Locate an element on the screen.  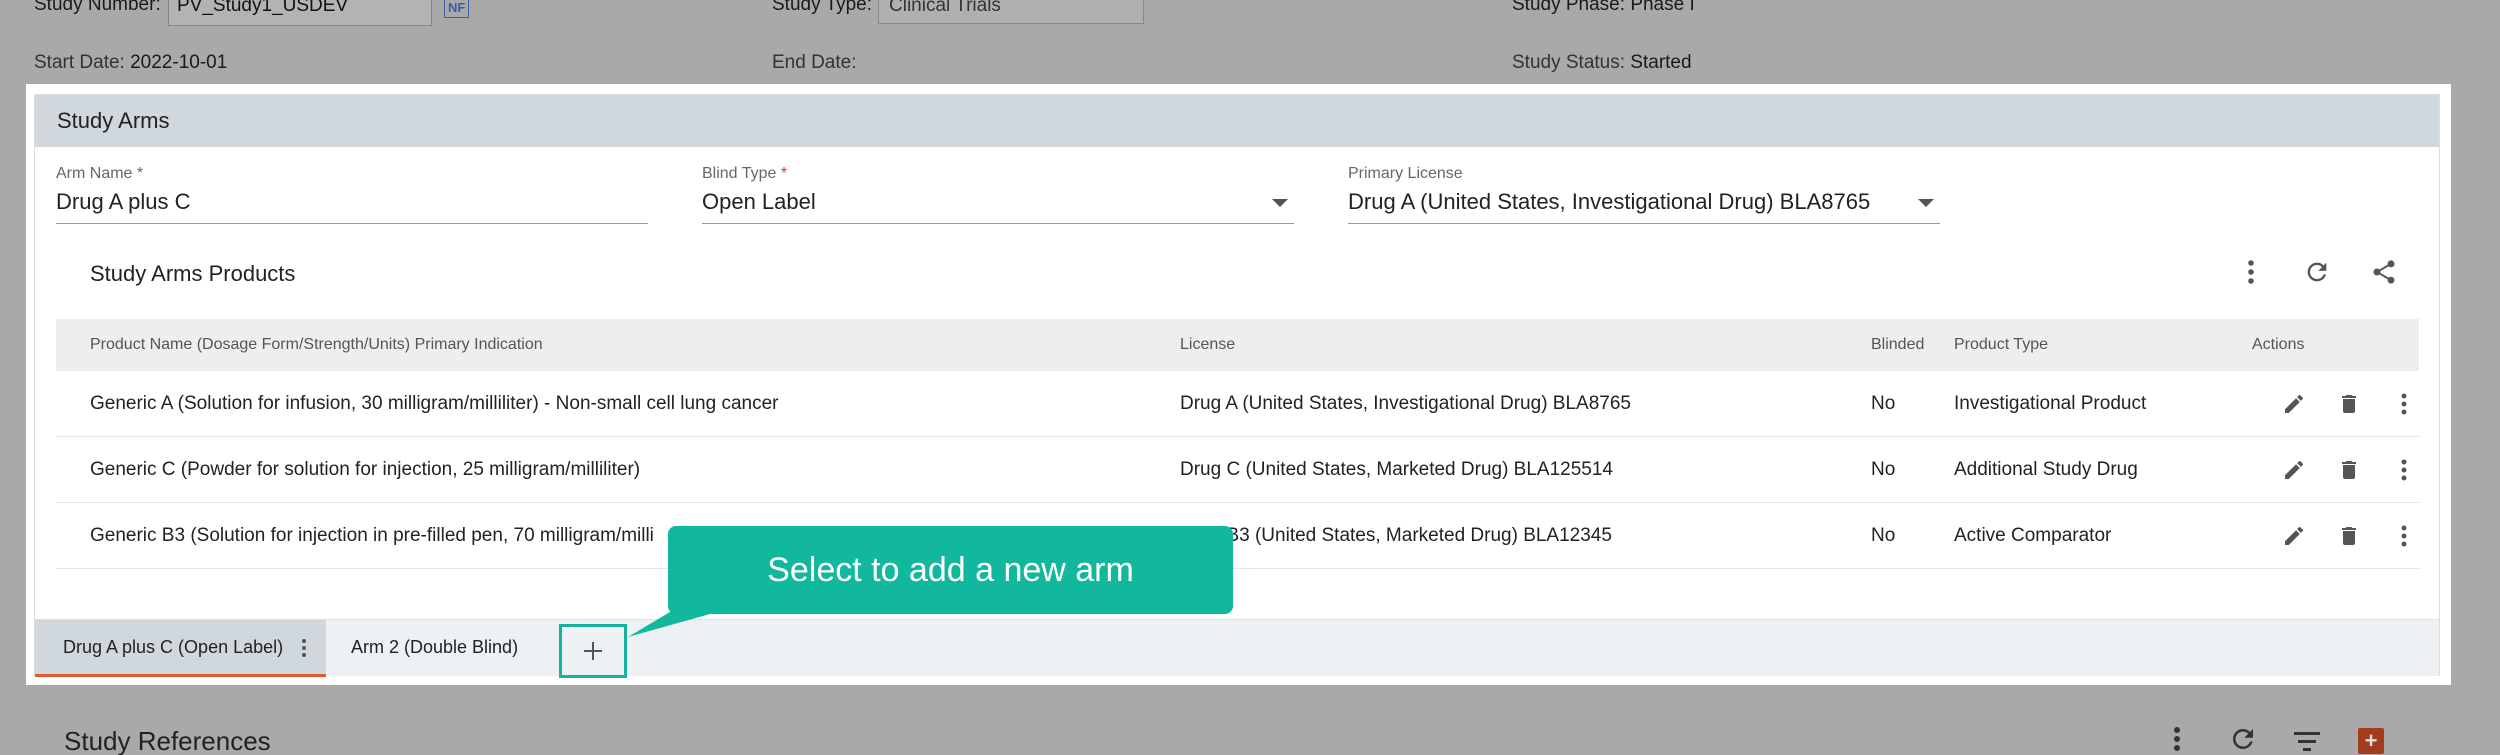
end-date-label: End Date: is located at coordinates (814, 62).